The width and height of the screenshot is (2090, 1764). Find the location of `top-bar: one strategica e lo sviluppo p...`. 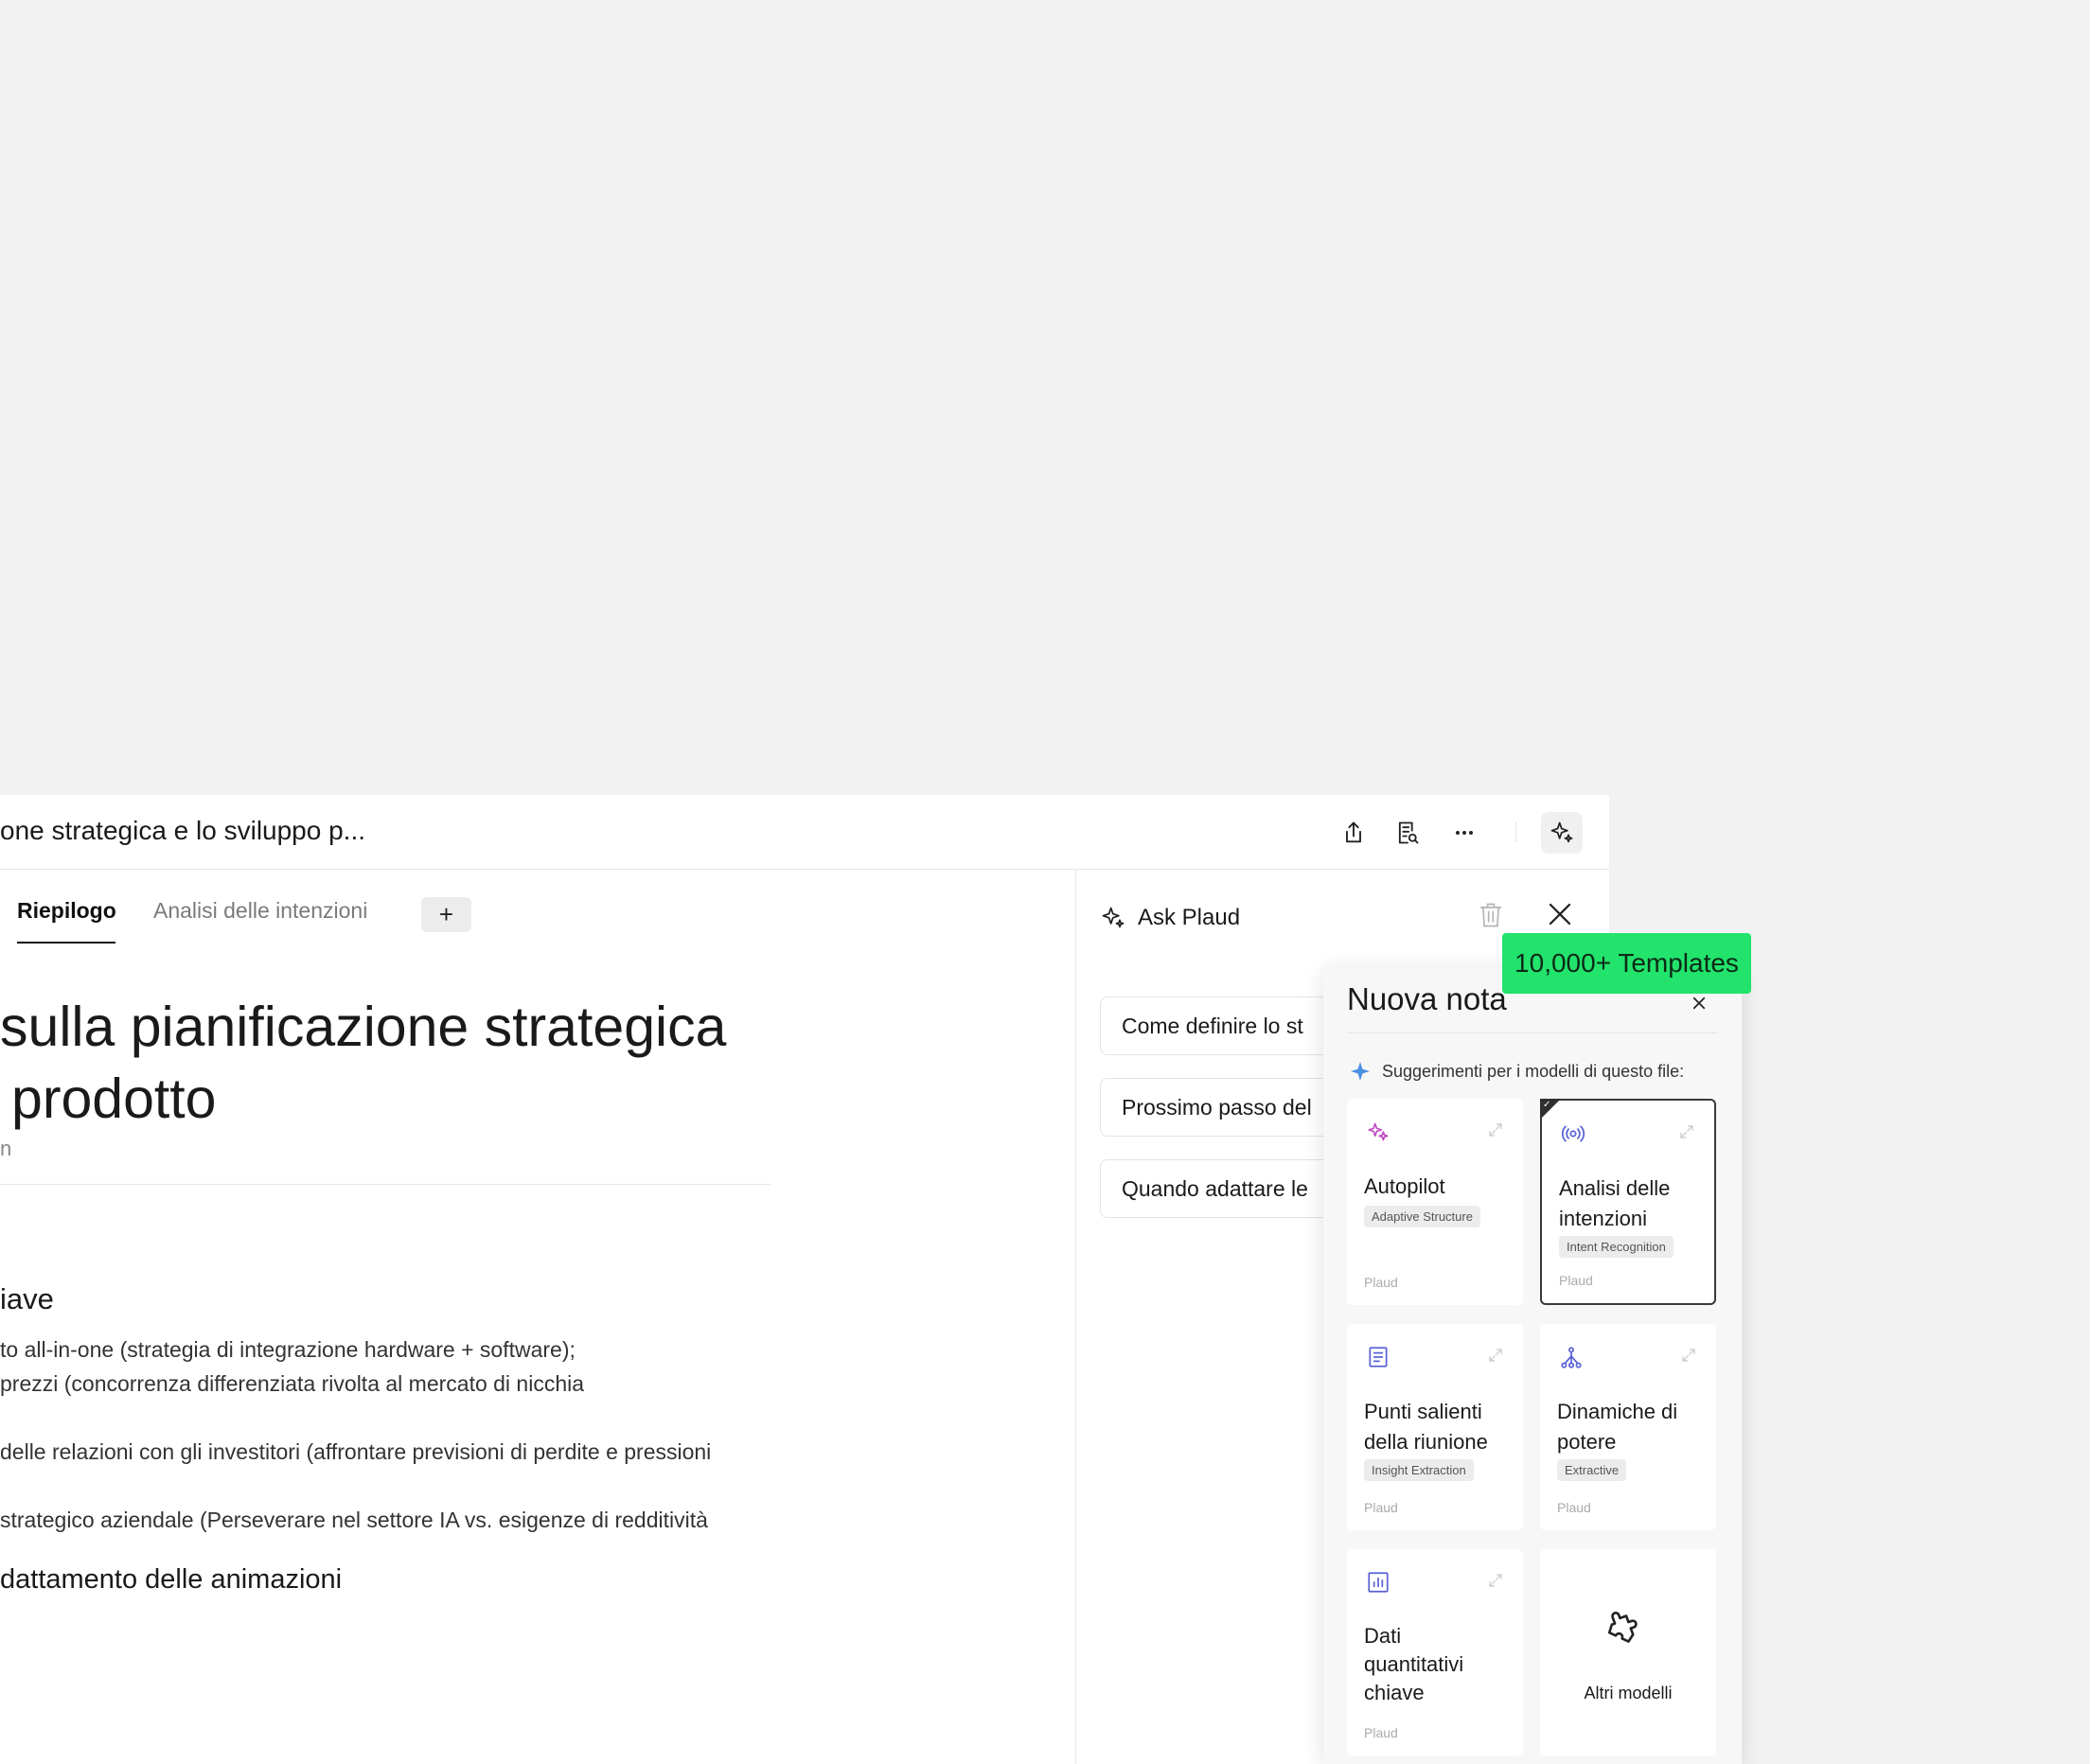

top-bar: one strategica e lo sviluppo p... is located at coordinates (805, 832).